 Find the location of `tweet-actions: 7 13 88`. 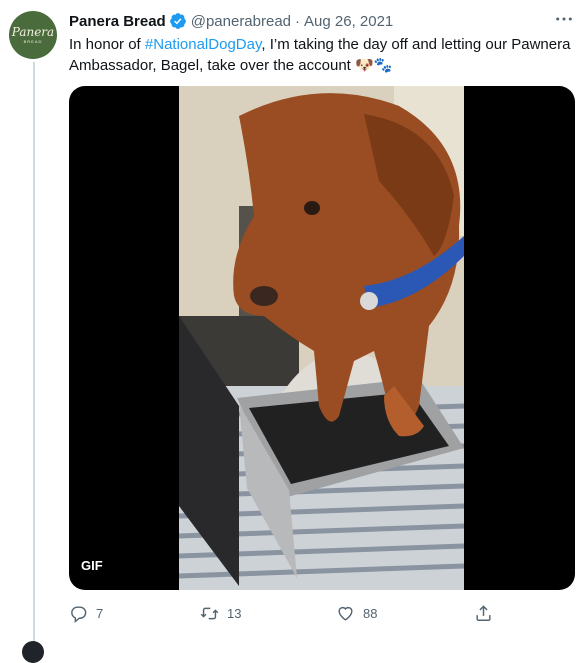

tweet-actions: 7 13 88 is located at coordinates (322, 613).